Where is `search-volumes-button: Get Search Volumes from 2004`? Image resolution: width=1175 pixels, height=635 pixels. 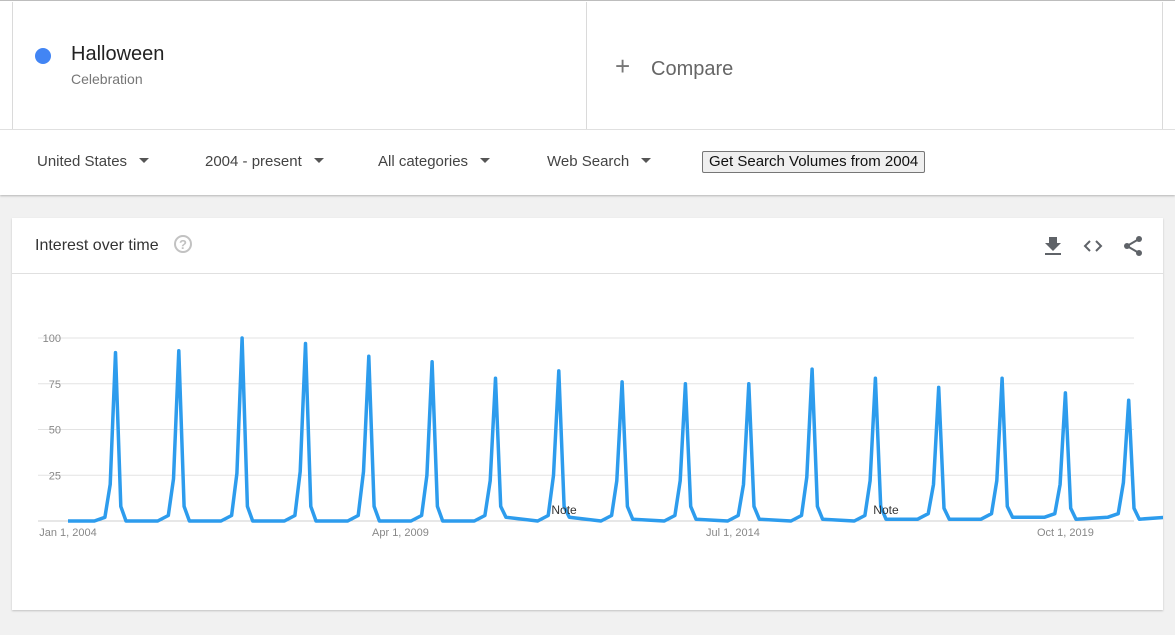 search-volumes-button: Get Search Volumes from 2004 is located at coordinates (814, 162).